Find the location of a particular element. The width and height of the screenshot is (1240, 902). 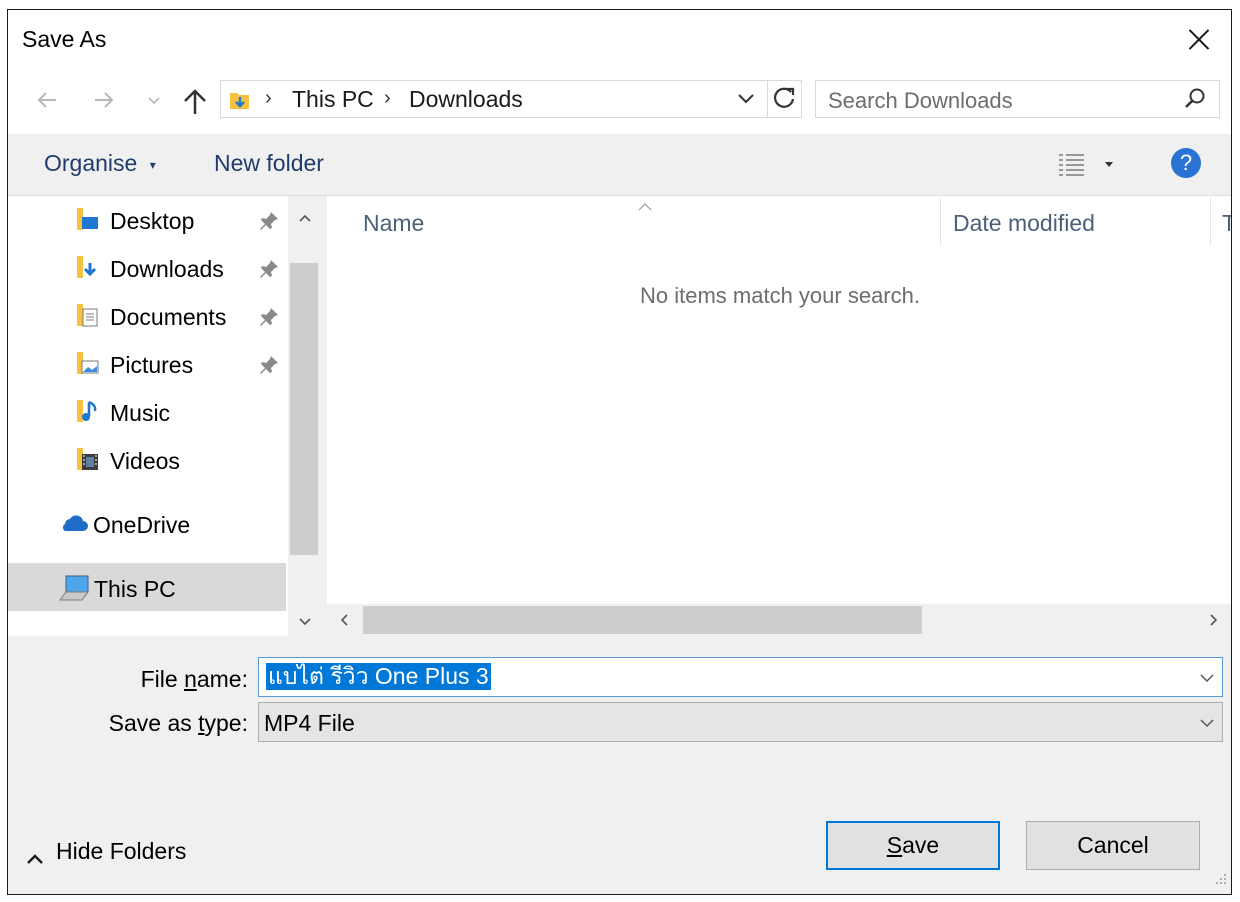

access-key: S is located at coordinates (894, 845).